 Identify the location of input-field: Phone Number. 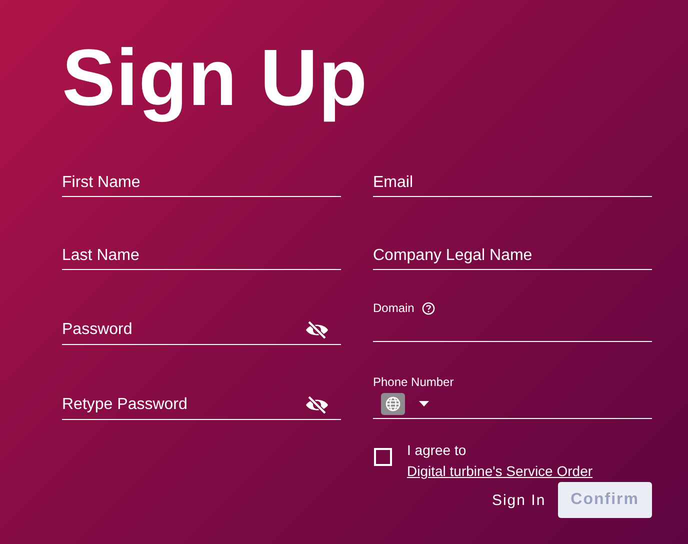
(512, 396).